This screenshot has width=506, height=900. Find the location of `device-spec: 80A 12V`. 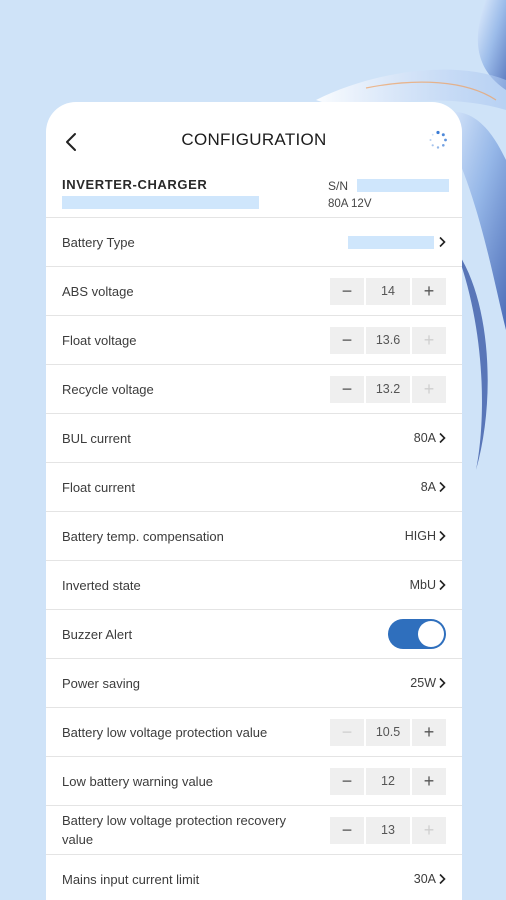

device-spec: 80A 12V is located at coordinates (350, 204).